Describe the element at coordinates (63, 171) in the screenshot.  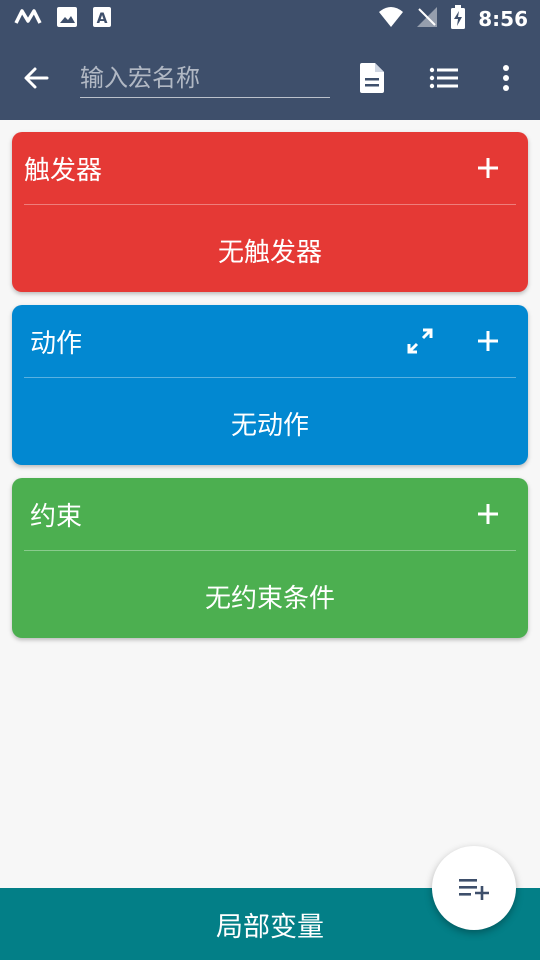
I see `triggers-title: 触发器` at that location.